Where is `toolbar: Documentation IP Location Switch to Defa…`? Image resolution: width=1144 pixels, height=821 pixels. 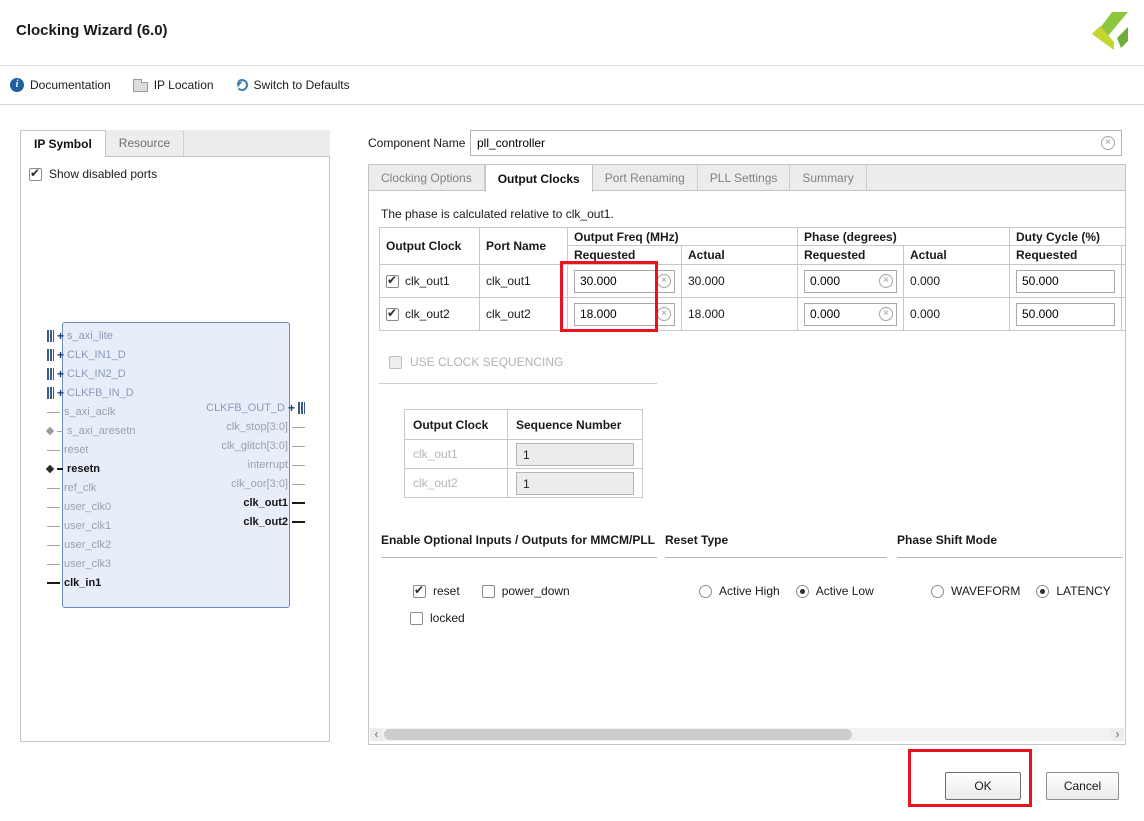 toolbar: Documentation IP Location Switch to Defa… is located at coordinates (572, 85).